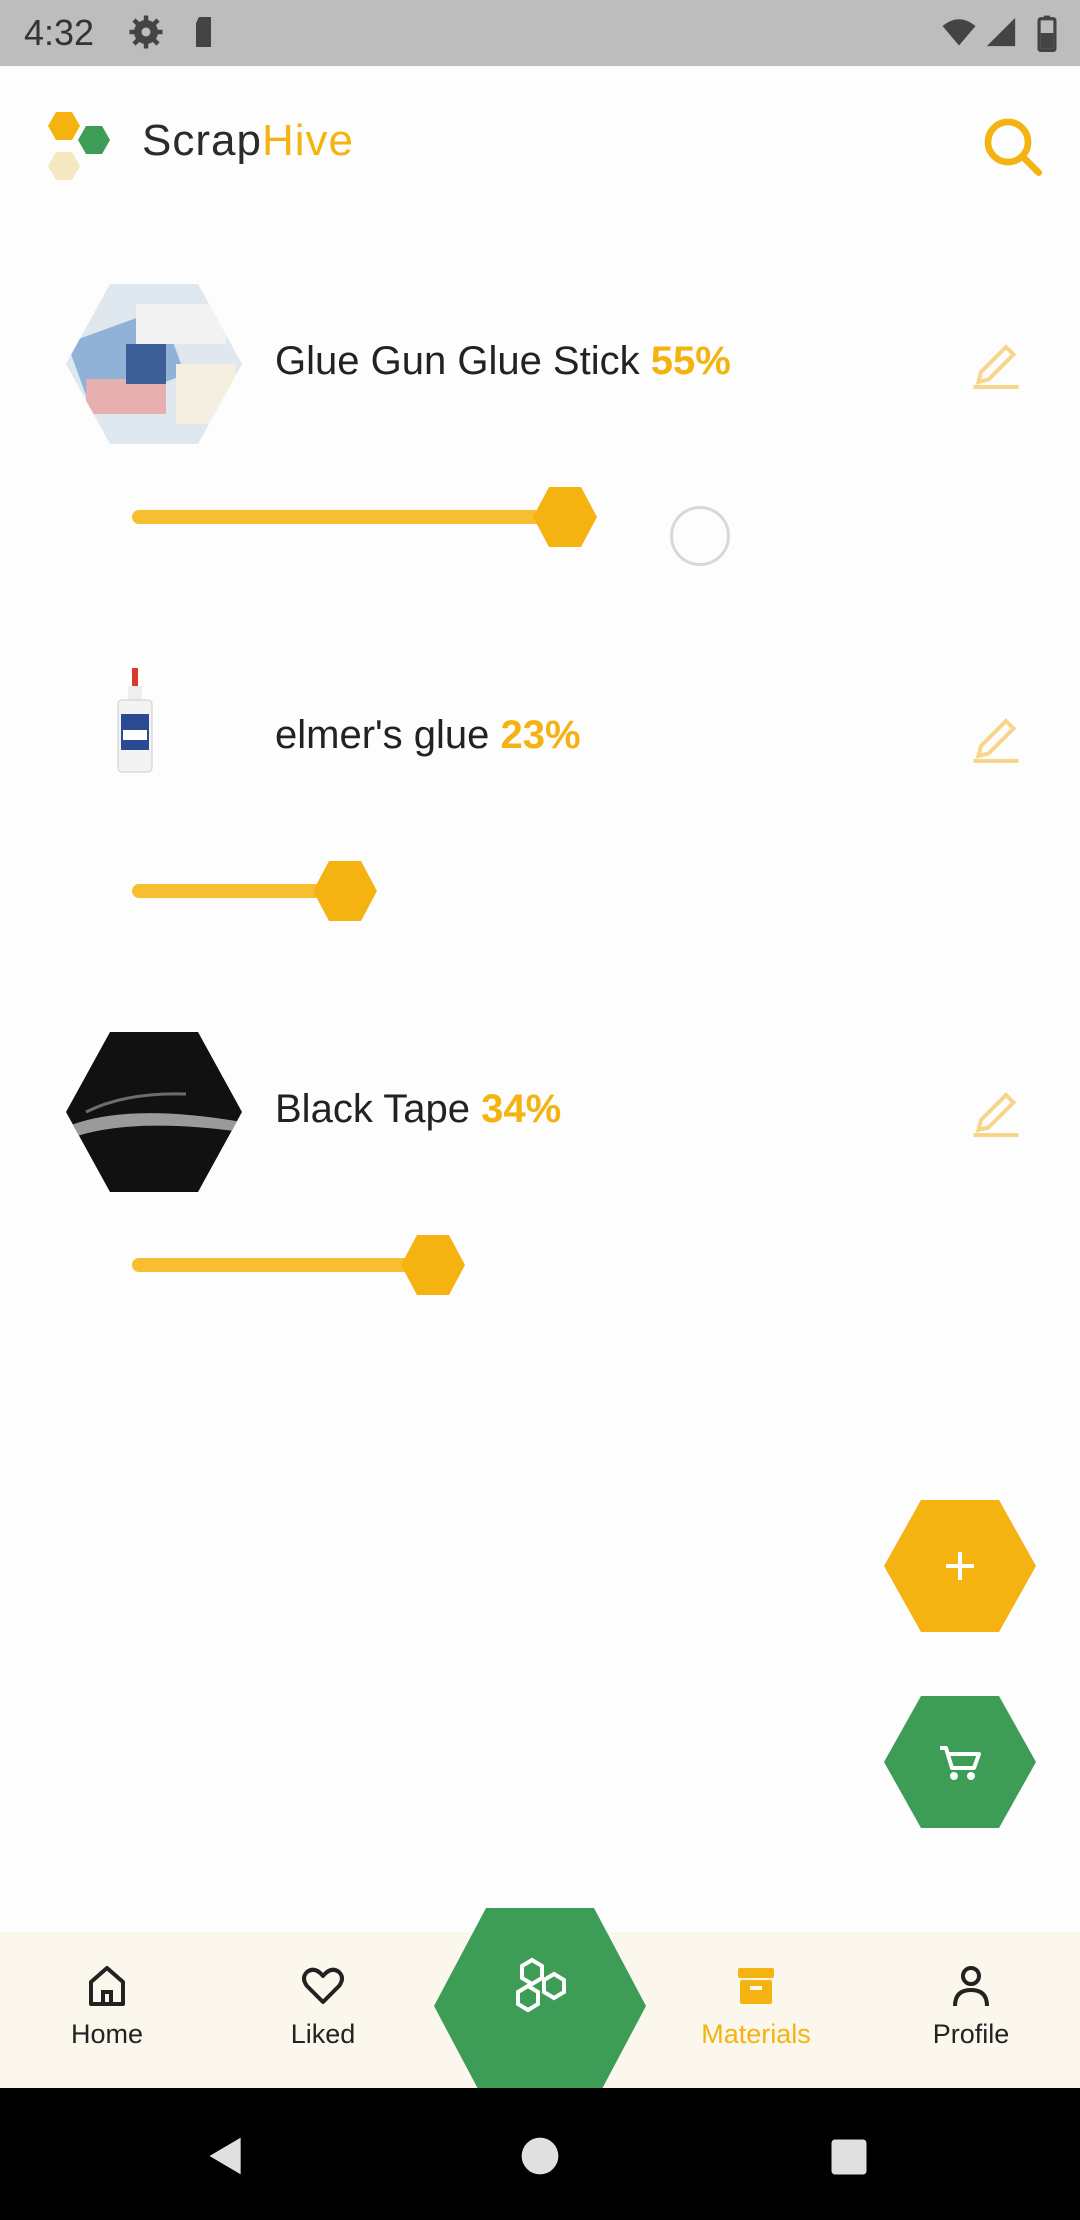 Image resolution: width=1080 pixels, height=2220 pixels. I want to click on nav-profile-label: Profile, so click(971, 2034).